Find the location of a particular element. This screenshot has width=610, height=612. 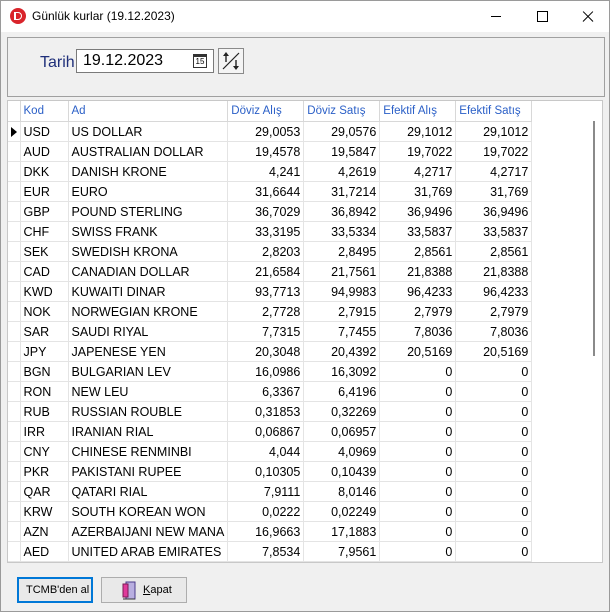

vertical-scrollbar is located at coordinates (594, 238).